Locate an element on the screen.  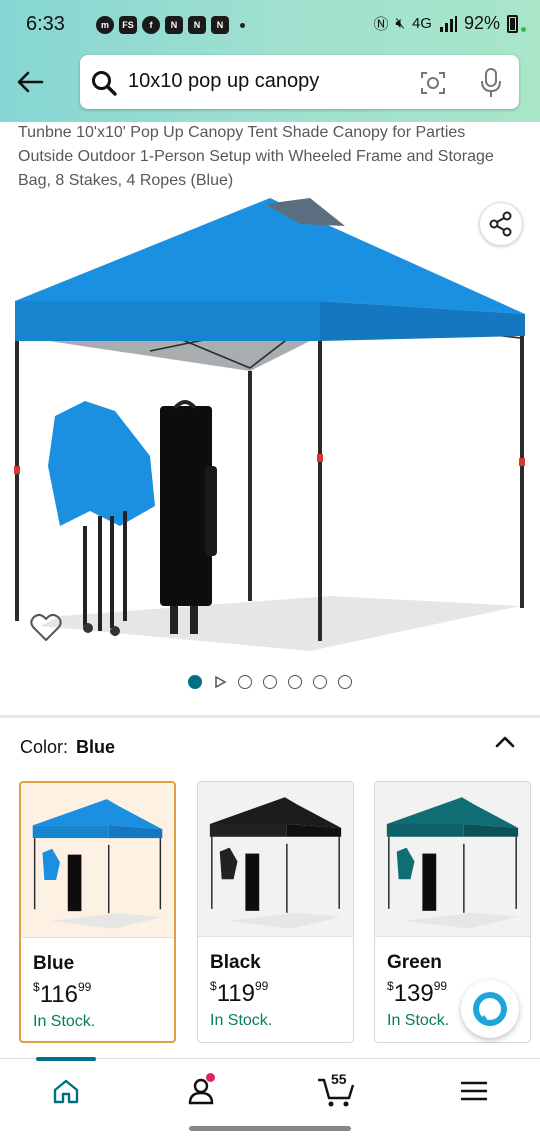
free-stuff-icon: FS is located at coordinates (128, 25).